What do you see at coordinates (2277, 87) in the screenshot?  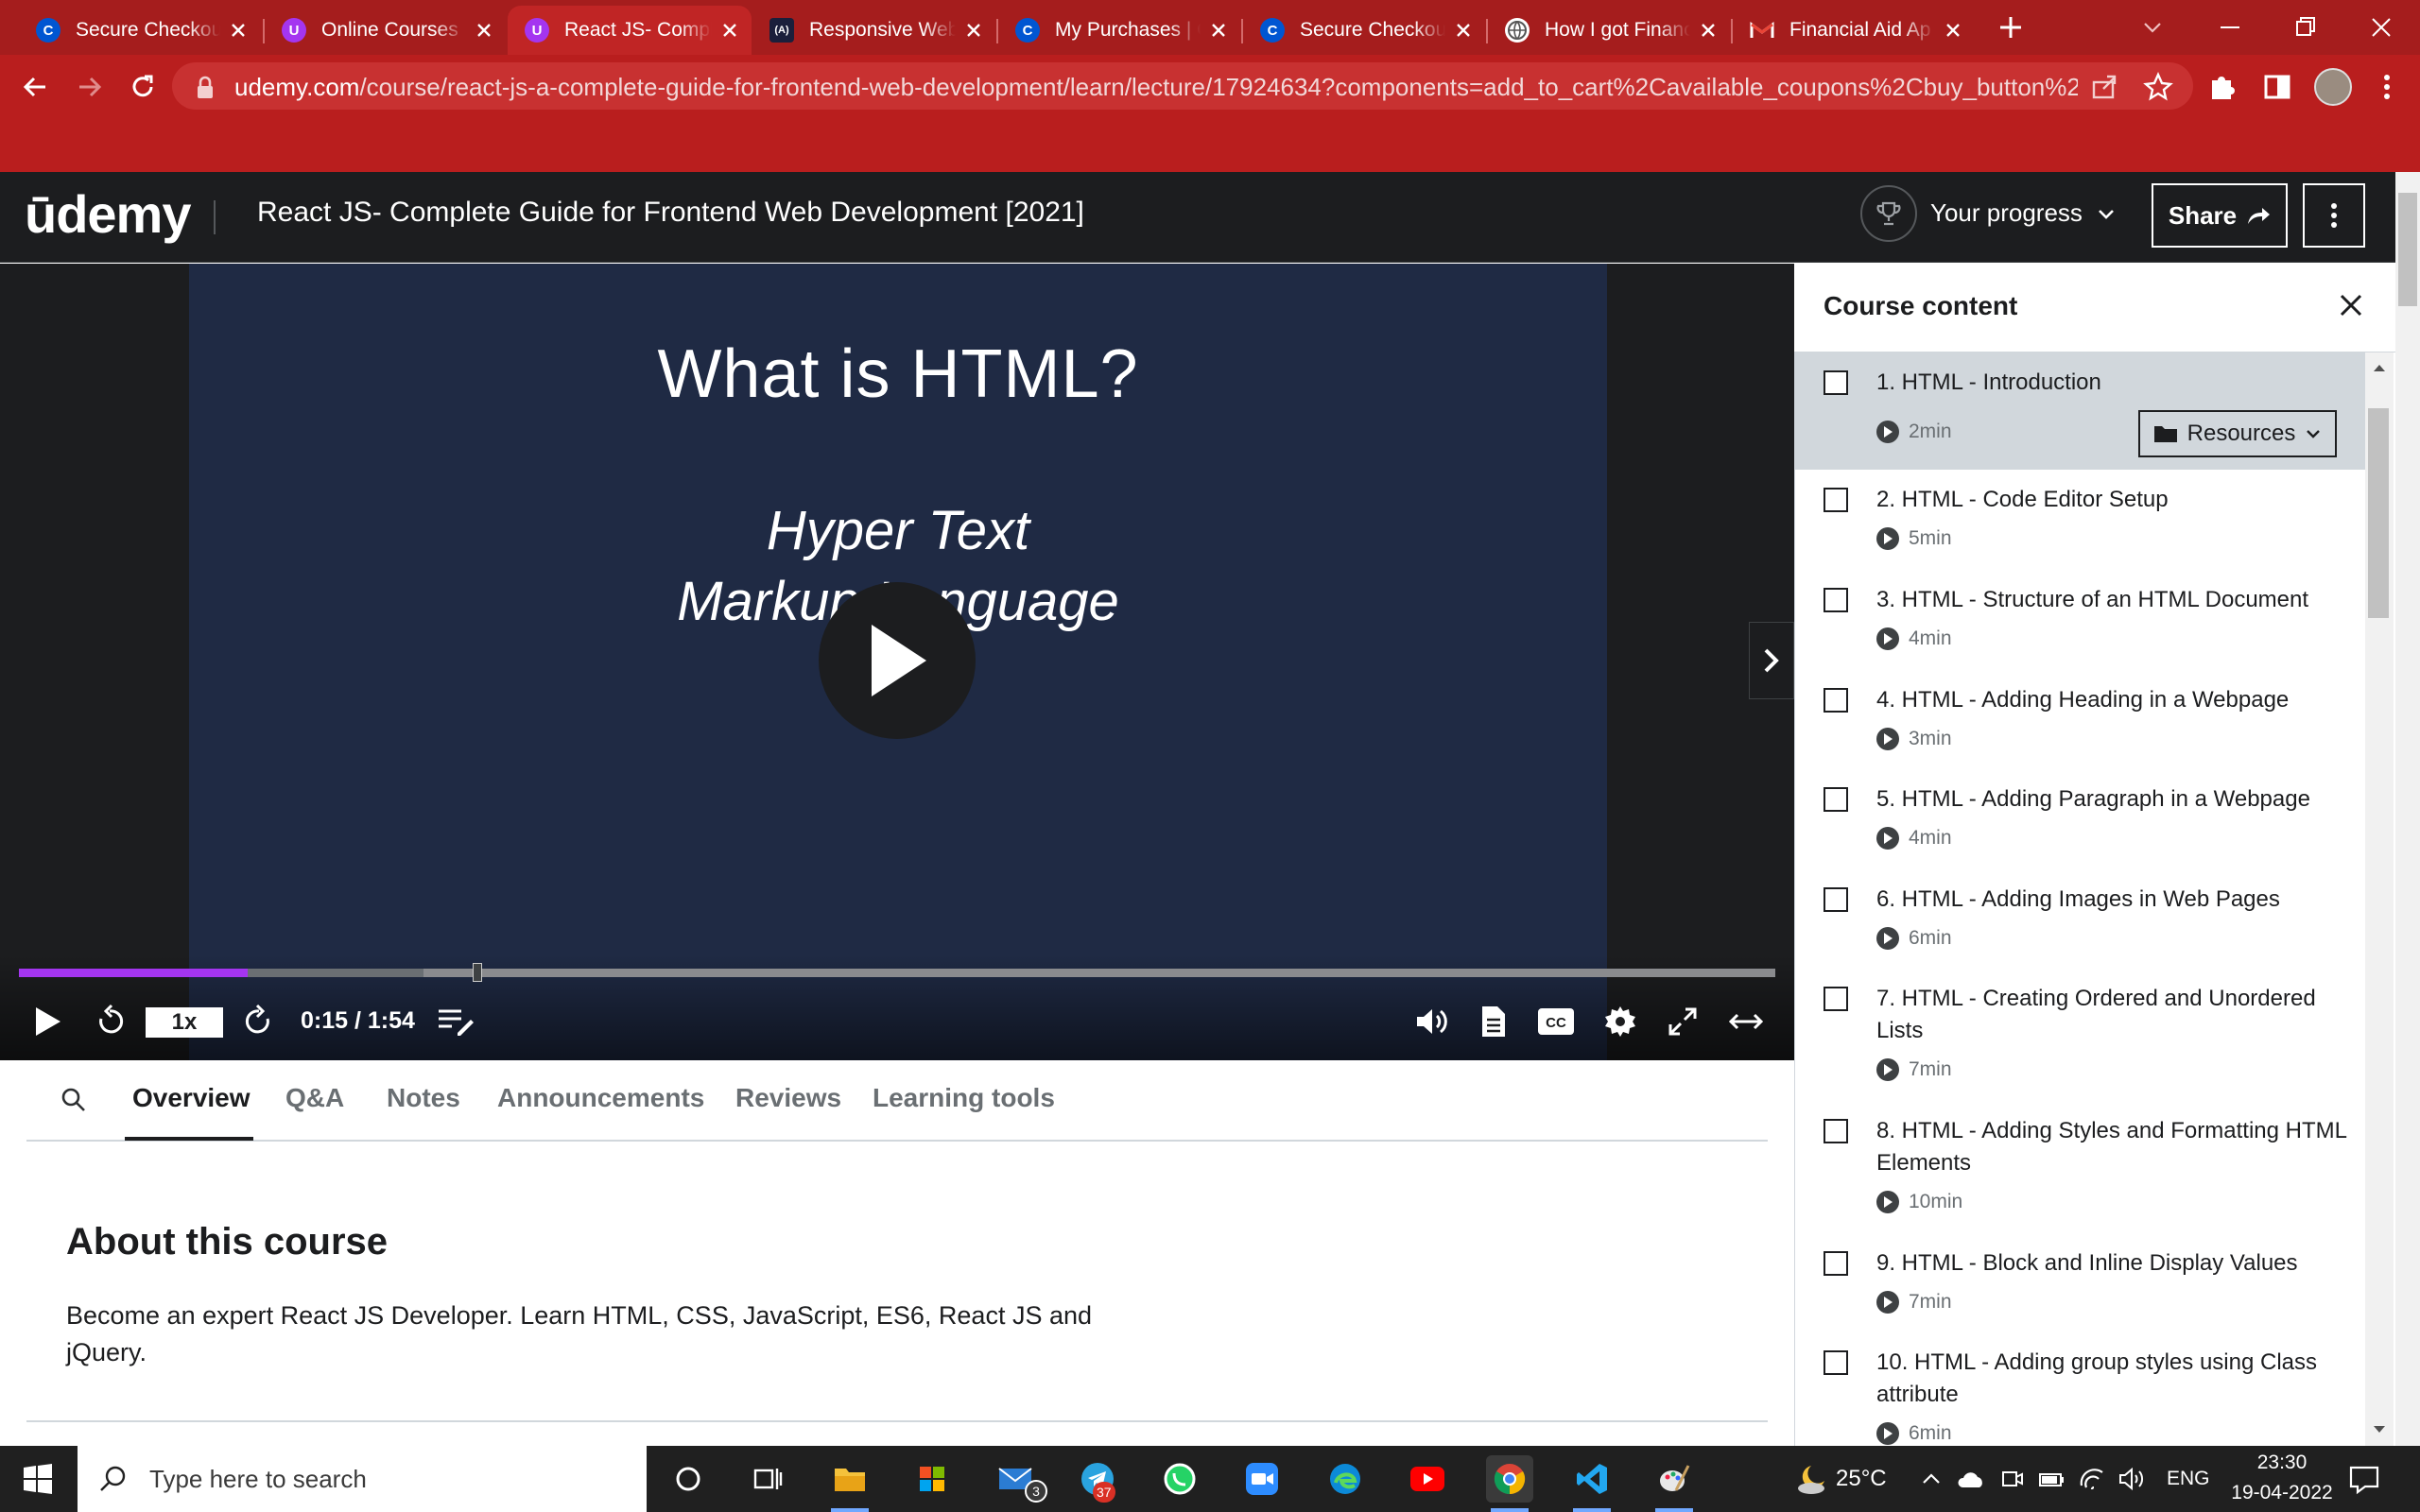 I see `side-panel-icon` at bounding box center [2277, 87].